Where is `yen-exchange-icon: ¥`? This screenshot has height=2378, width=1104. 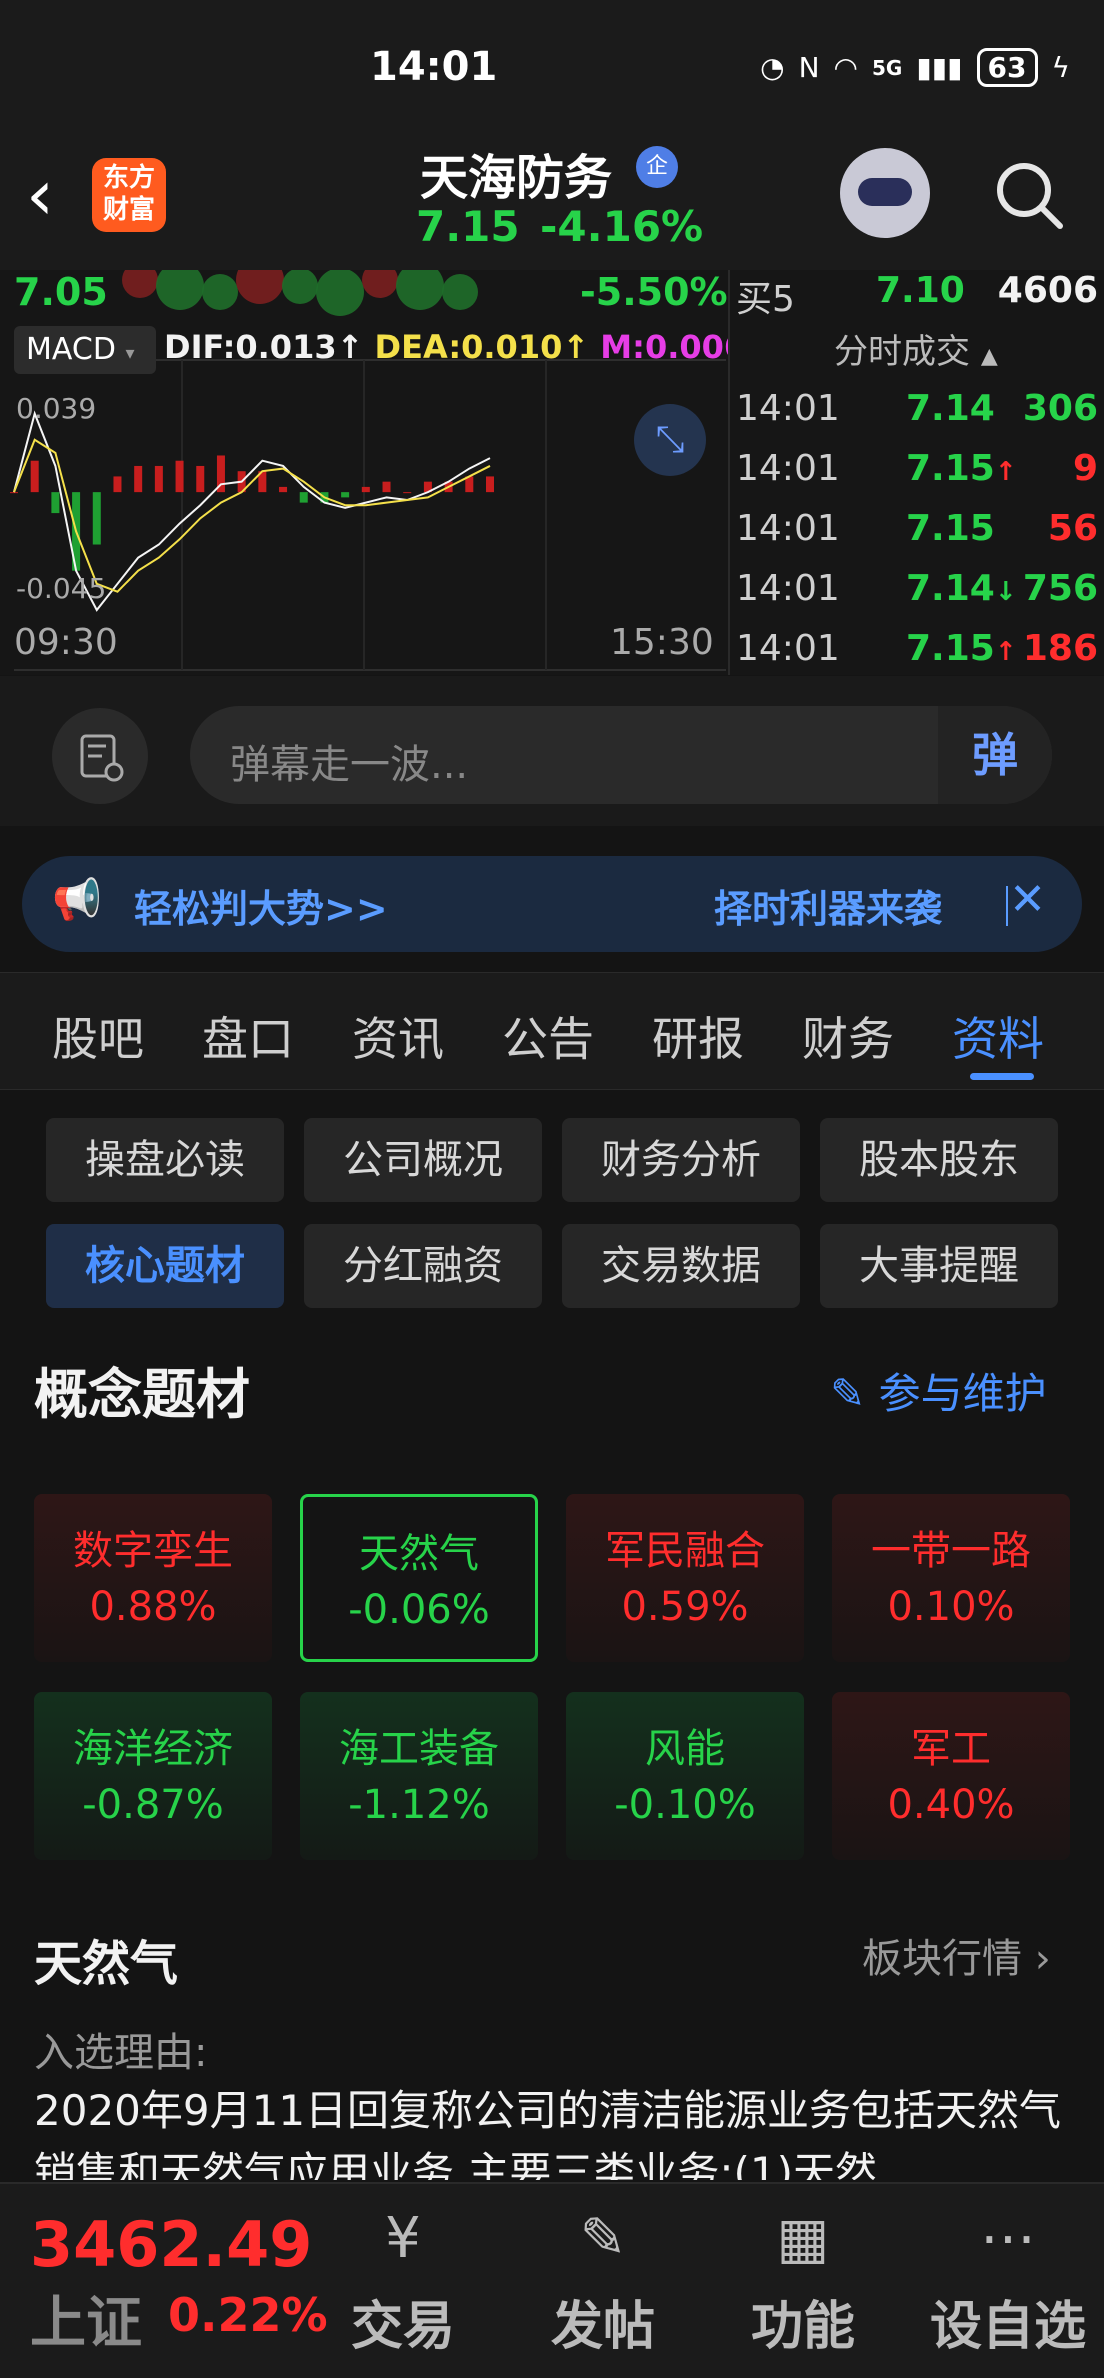 yen-exchange-icon: ¥ is located at coordinates (403, 2238).